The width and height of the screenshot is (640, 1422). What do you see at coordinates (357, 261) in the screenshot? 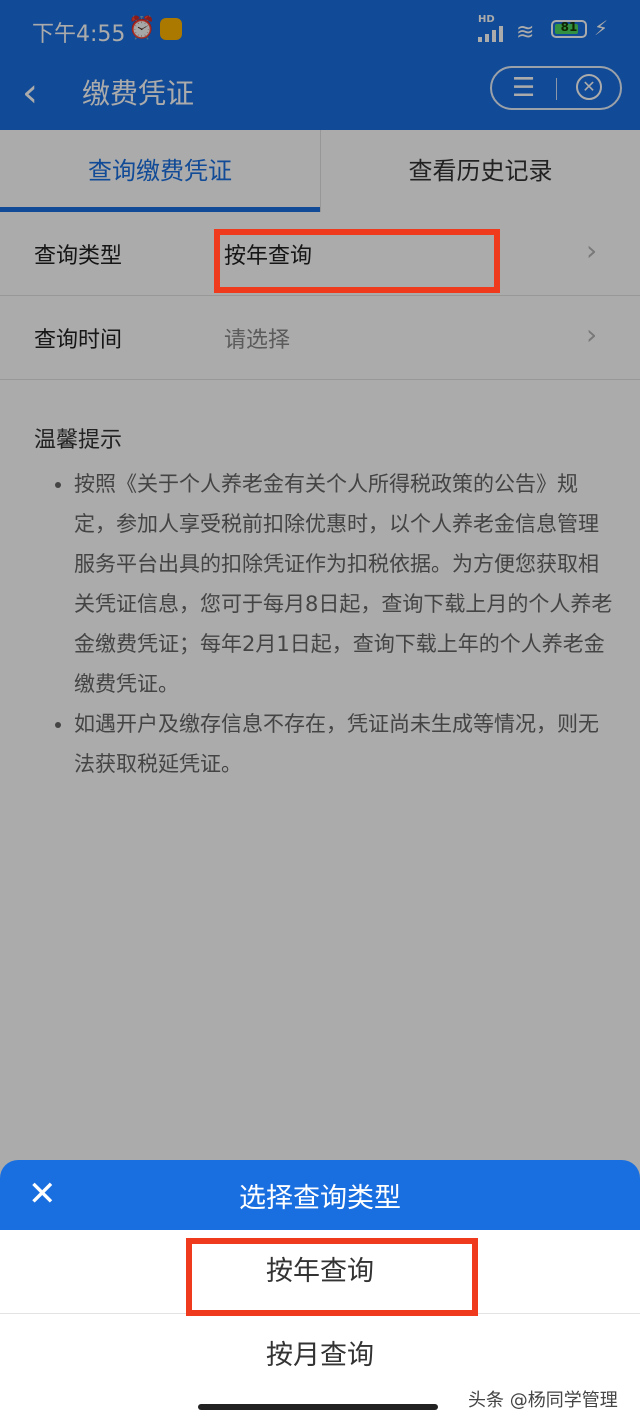
I see `annotation-highlight-query-type` at bounding box center [357, 261].